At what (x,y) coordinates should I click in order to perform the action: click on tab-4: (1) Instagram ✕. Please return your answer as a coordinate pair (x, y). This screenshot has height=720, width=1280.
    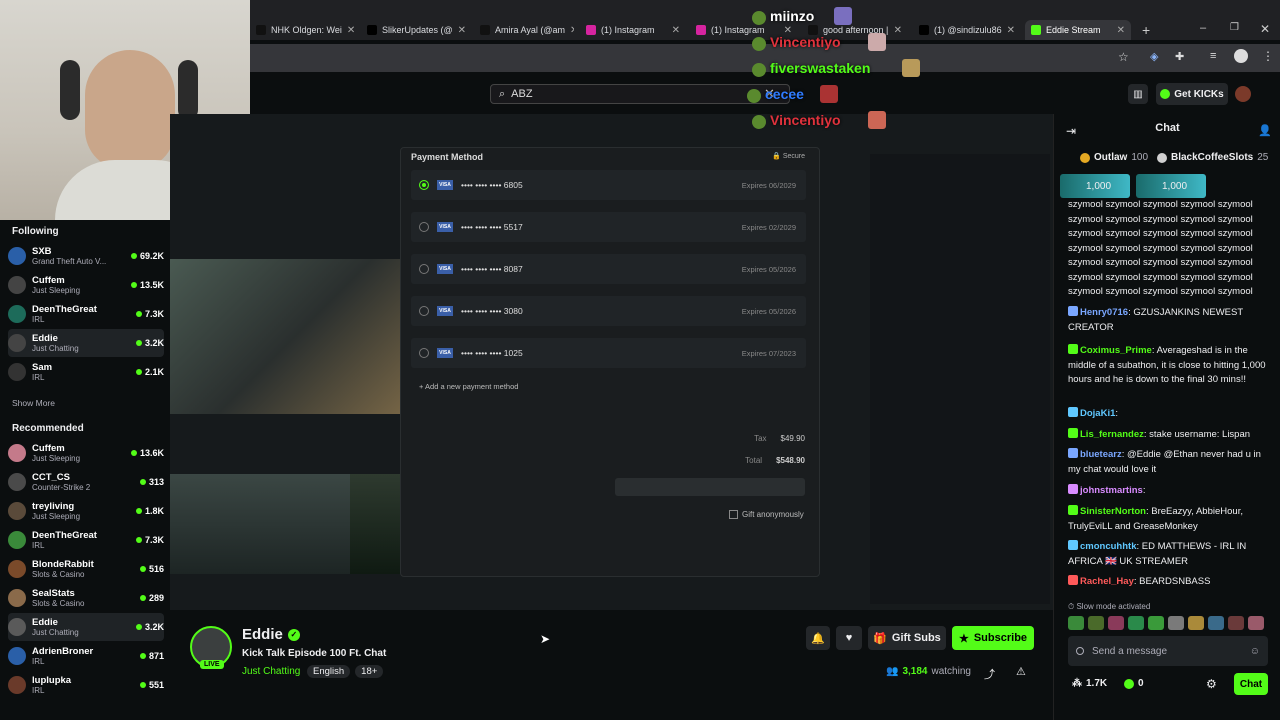
    Looking at the image, I should click on (633, 30).